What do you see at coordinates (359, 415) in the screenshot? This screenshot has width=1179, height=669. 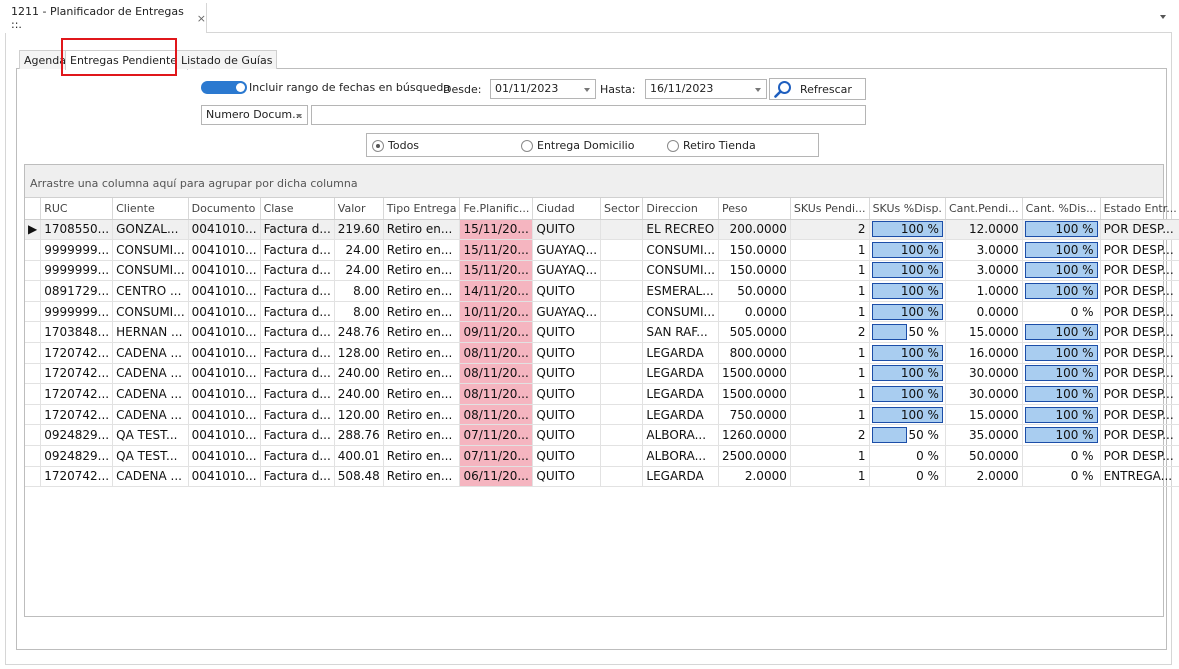 I see `cell-valor: 120.00` at bounding box center [359, 415].